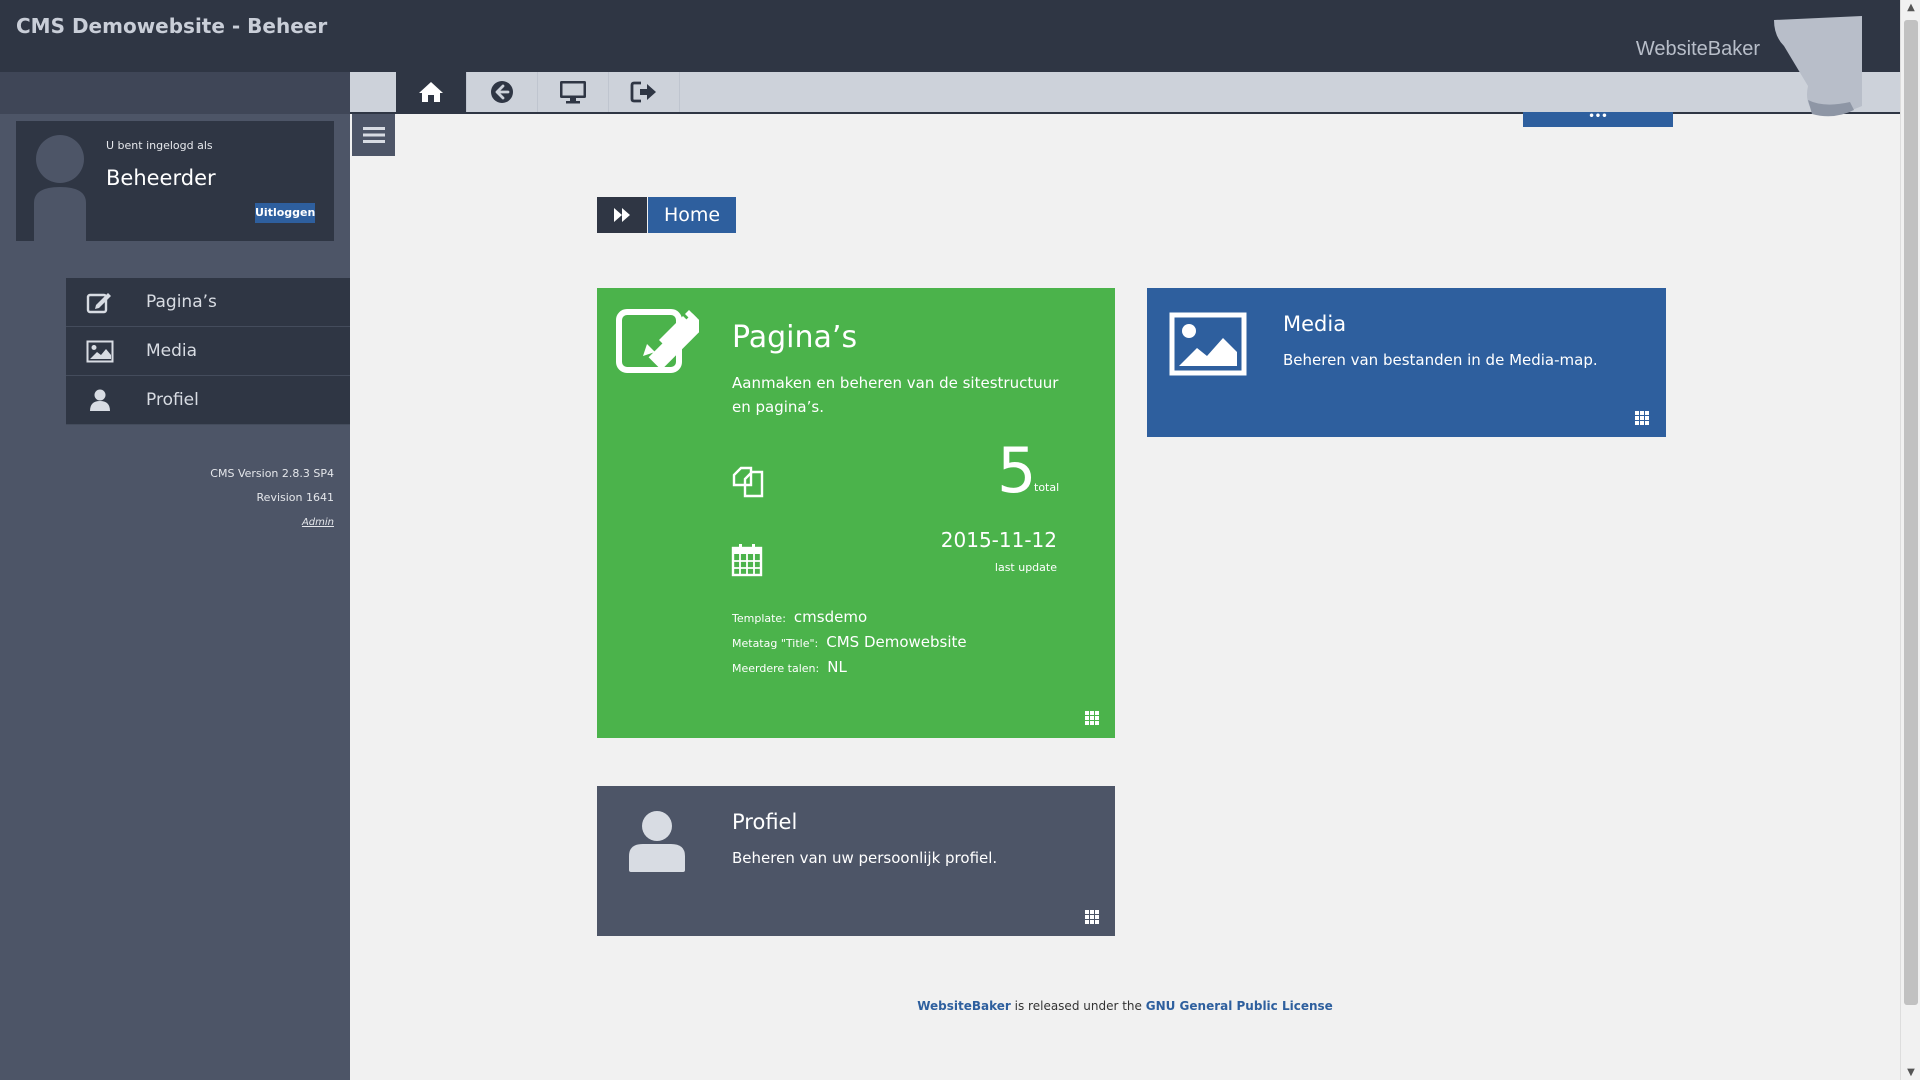  Describe the element at coordinates (60, 188) in the screenshot. I see `avatar-icon` at that location.